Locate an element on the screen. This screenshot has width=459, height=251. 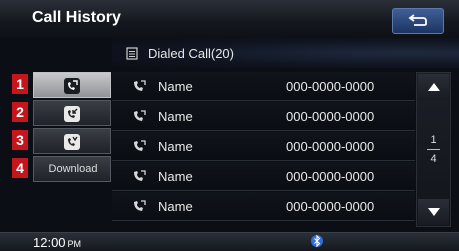
list-heading: Dialed Call(20) is located at coordinates (285, 53).